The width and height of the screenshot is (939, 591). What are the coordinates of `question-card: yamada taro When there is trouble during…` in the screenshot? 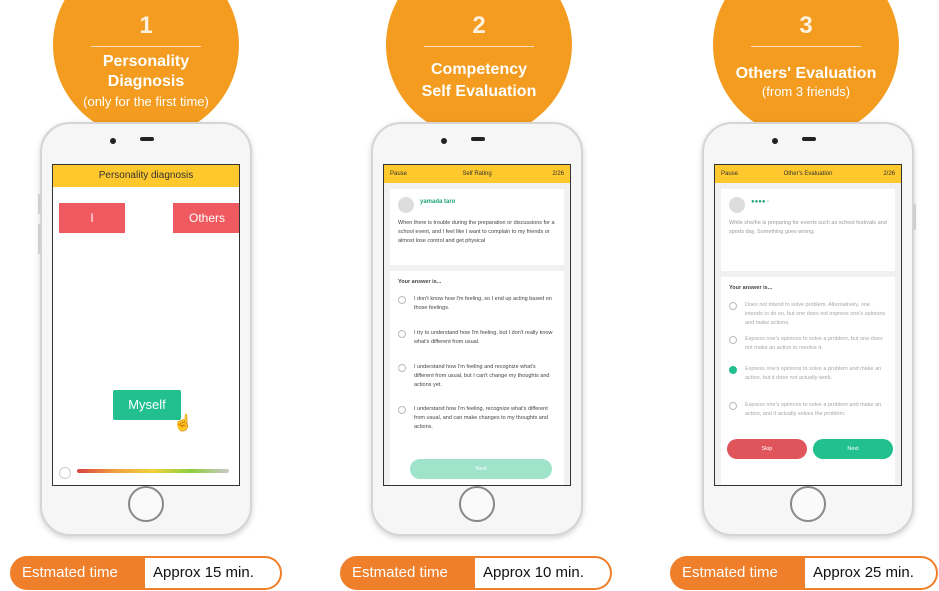 It's located at (477, 227).